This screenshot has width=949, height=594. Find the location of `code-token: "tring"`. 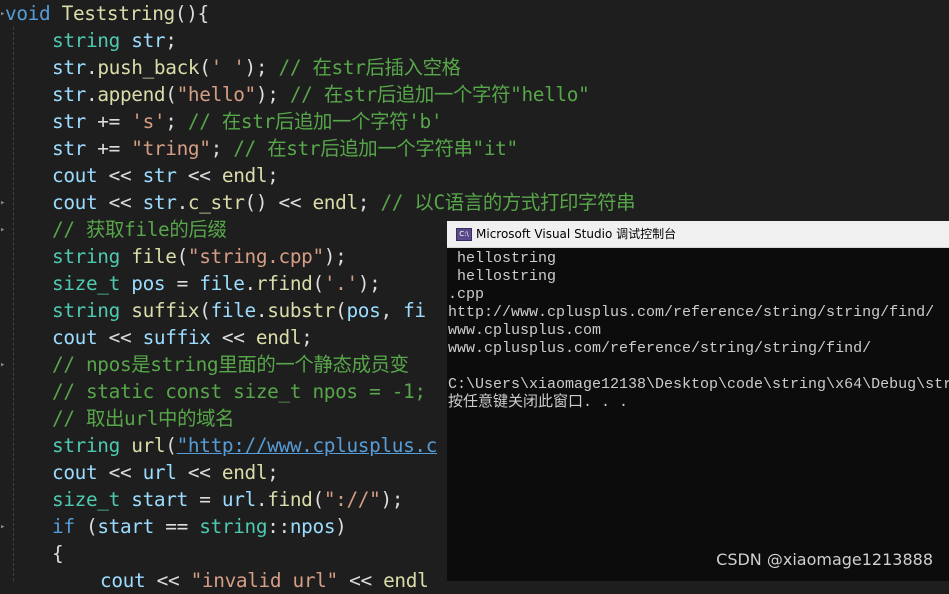

code-token: "tring" is located at coordinates (171, 148).